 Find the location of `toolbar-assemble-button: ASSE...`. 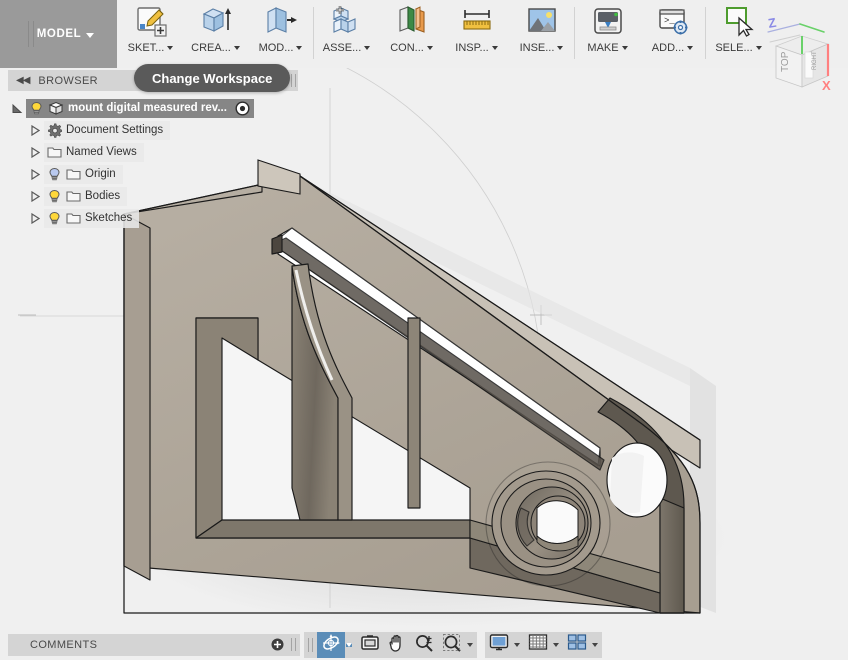

toolbar-assemble-button: ASSE... is located at coordinates (346, 34).